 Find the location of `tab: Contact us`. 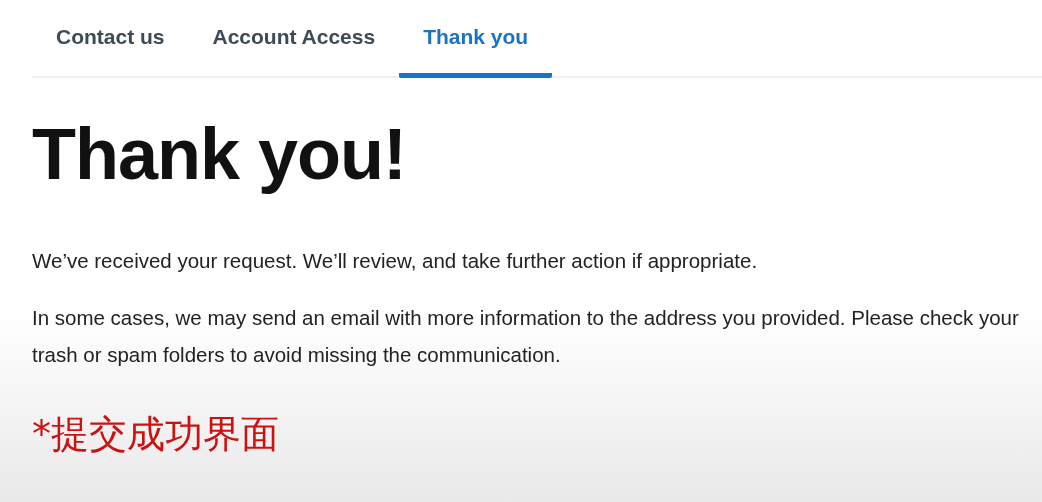

tab: Contact us is located at coordinates (110, 39).